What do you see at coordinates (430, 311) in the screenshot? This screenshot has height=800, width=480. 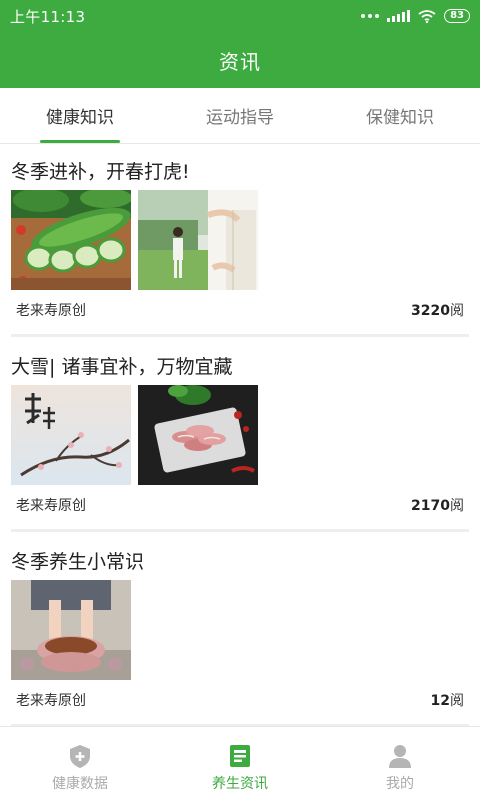 I see `reads-number: 3220` at bounding box center [430, 311].